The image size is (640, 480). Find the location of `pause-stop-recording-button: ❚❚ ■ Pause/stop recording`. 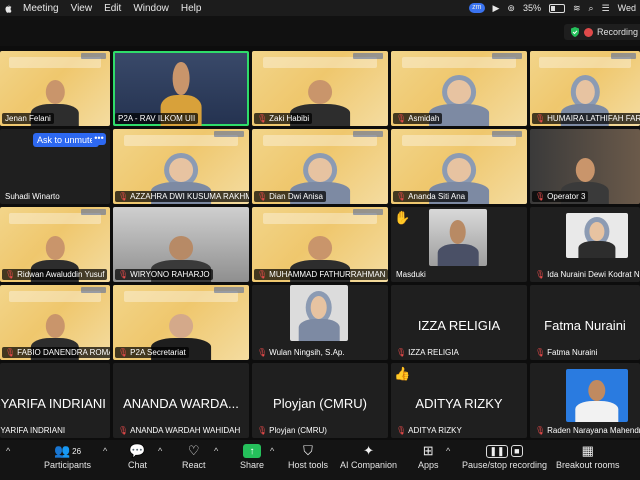

pause-stop-recording-button: ❚❚ ■ Pause/stop recording is located at coordinates (504, 456).